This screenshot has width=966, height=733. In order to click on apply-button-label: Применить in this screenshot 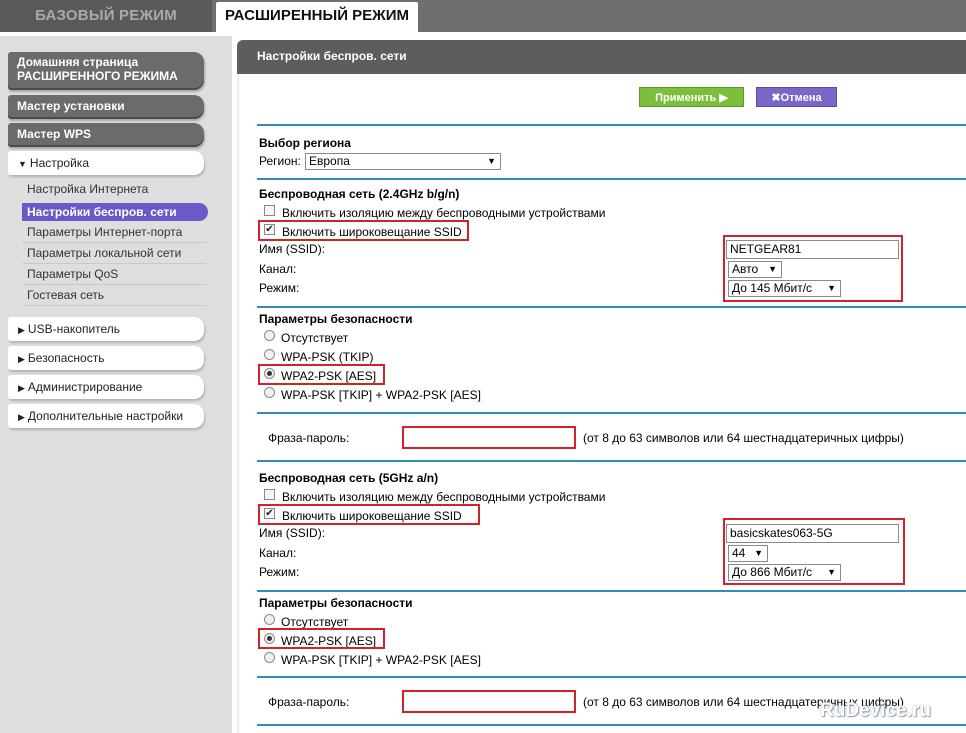, I will do `click(686, 98)`.